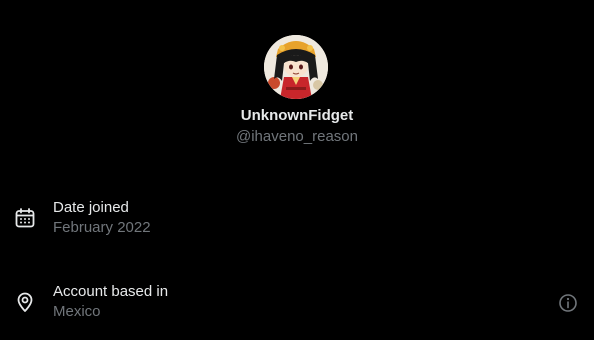 The height and width of the screenshot is (340, 594). I want to click on info-icon, so click(568, 303).